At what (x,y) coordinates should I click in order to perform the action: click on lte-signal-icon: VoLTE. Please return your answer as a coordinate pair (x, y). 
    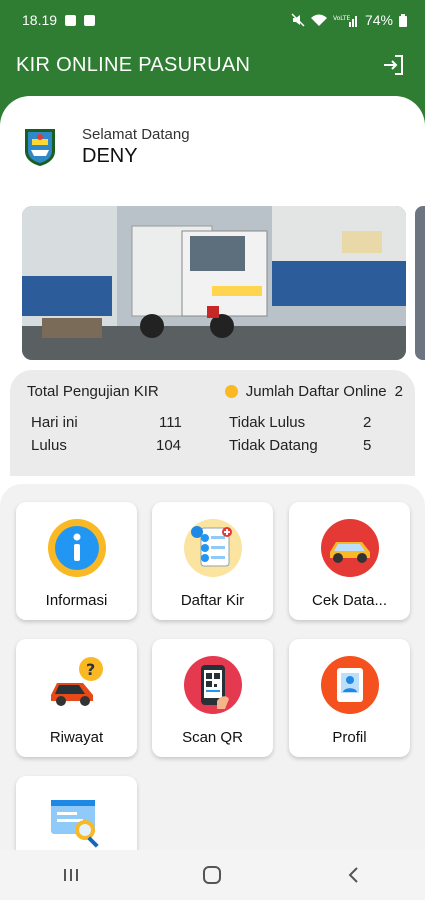
    Looking at the image, I should click on (345, 21).